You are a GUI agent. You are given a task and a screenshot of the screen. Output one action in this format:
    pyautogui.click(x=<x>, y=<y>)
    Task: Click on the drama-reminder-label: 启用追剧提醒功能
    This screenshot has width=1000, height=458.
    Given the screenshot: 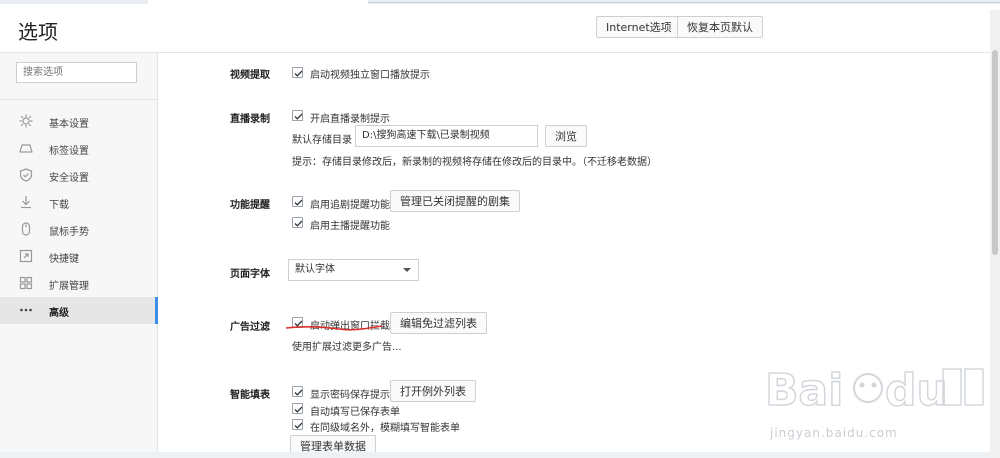 What is the action you would take?
    pyautogui.click(x=350, y=205)
    